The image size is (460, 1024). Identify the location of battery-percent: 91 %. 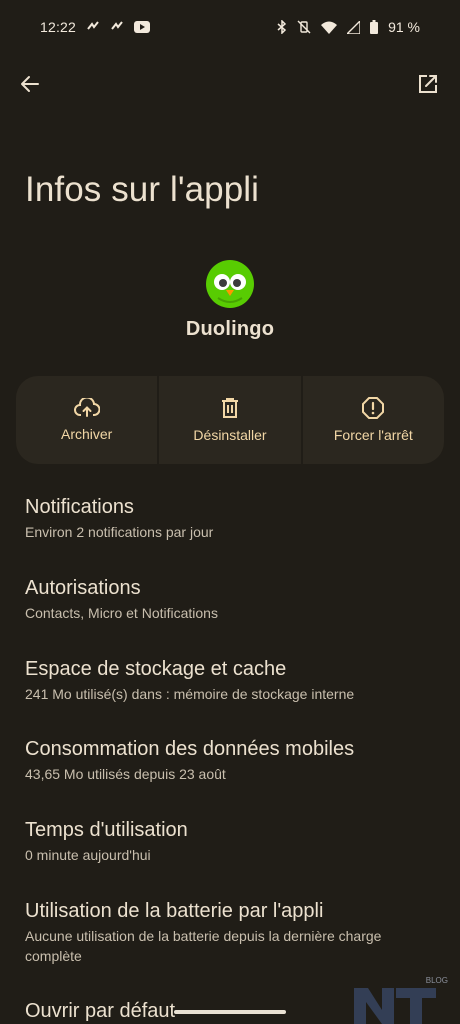
(404, 27).